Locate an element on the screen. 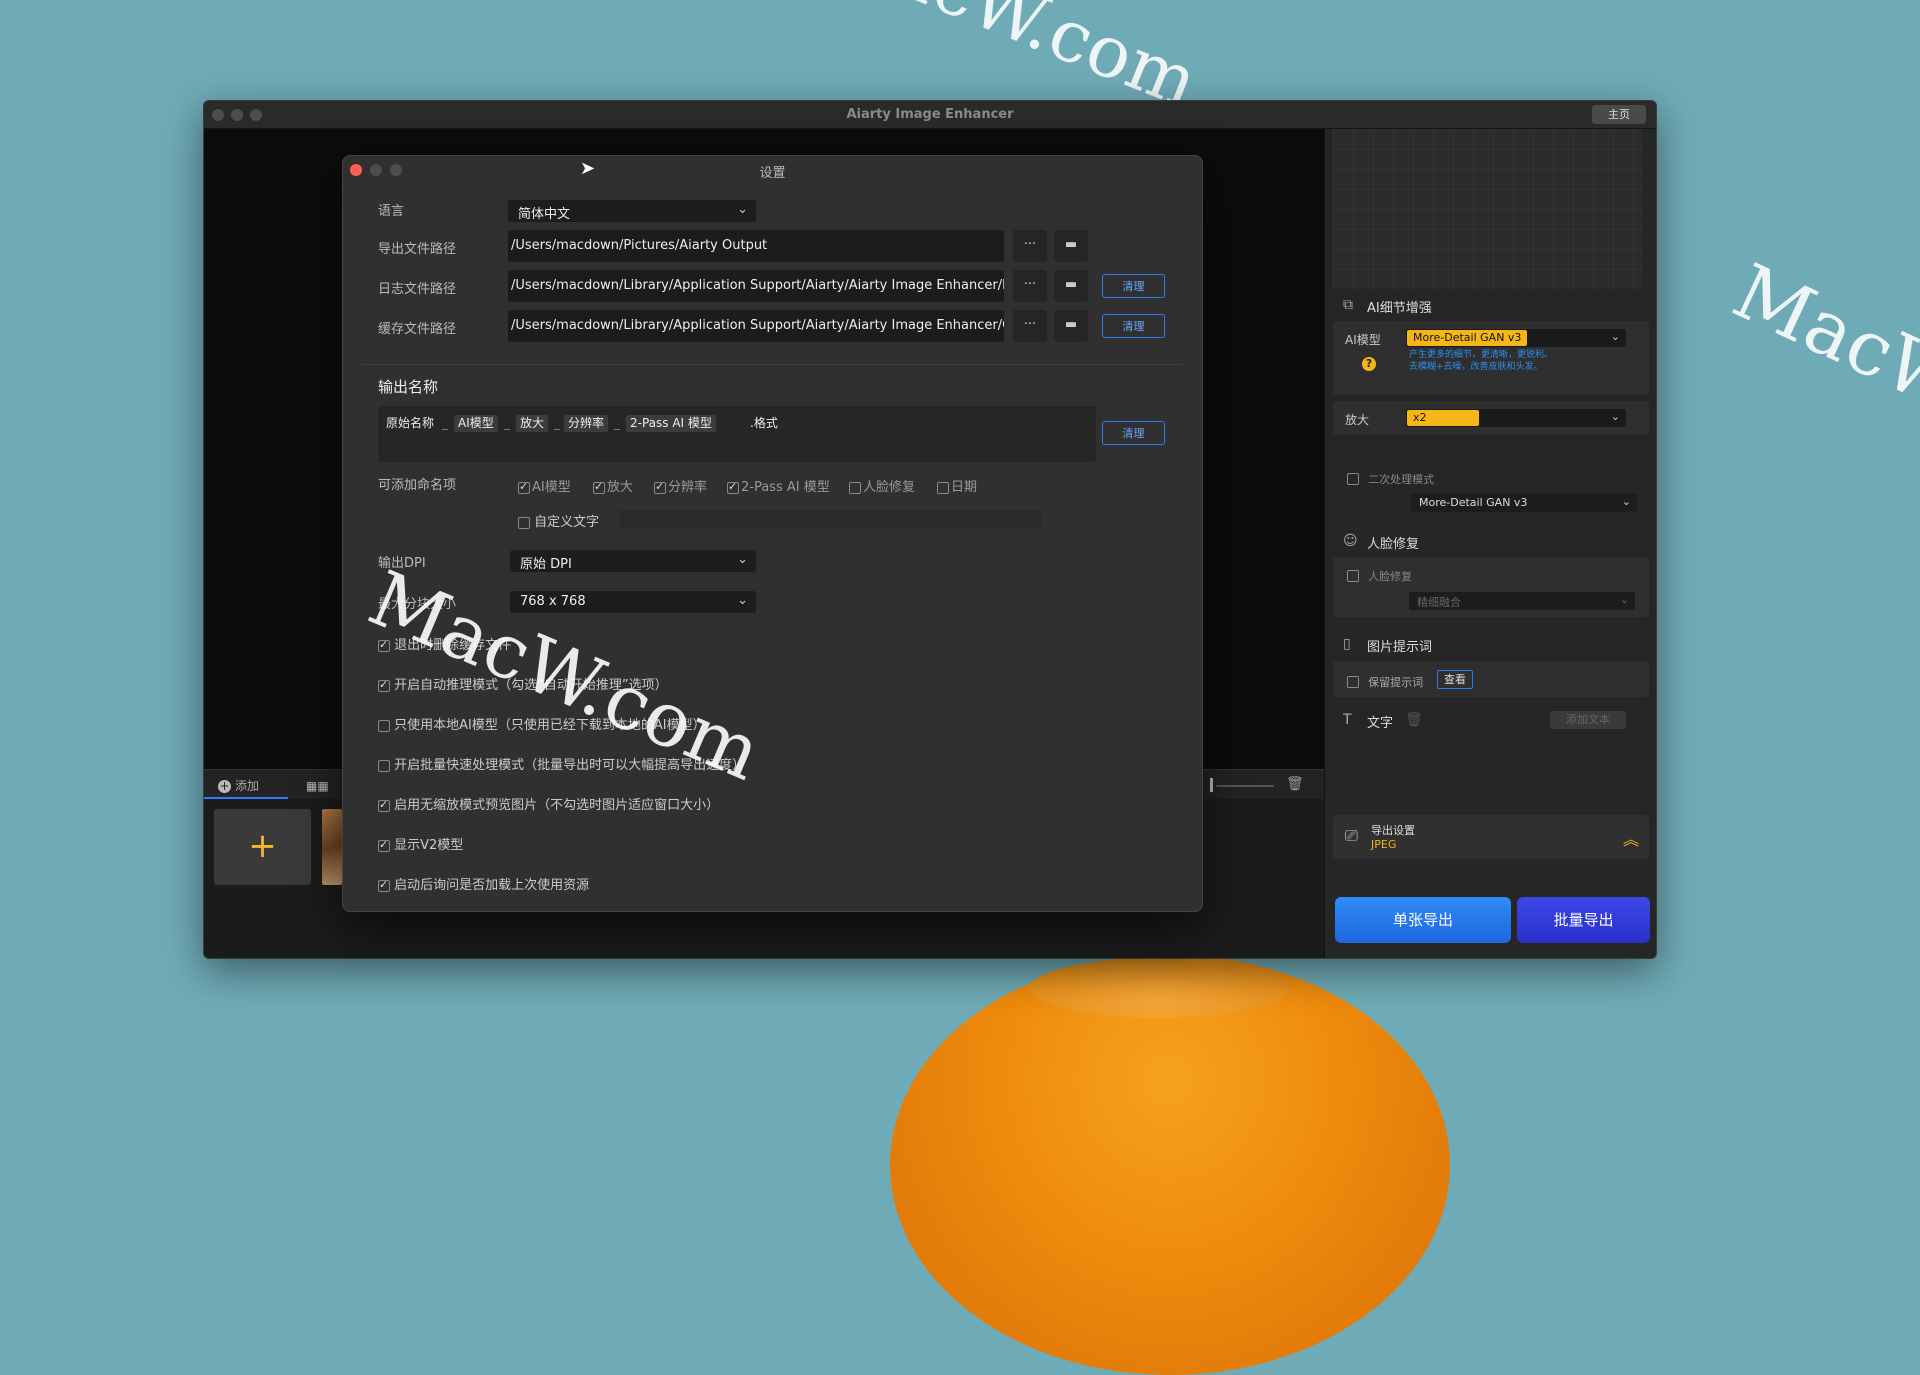  clear-cache-button: 清理 is located at coordinates (1133, 326).